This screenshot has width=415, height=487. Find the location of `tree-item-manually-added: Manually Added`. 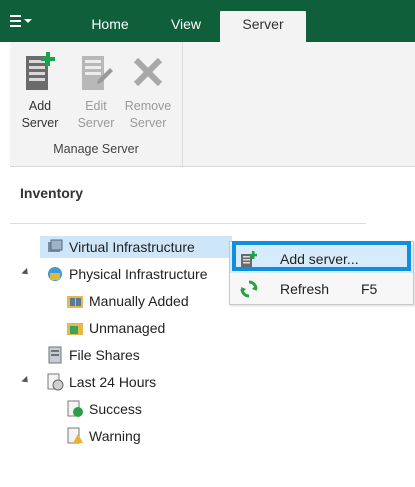

tree-item-manually-added: Manually Added is located at coordinates (127, 301).